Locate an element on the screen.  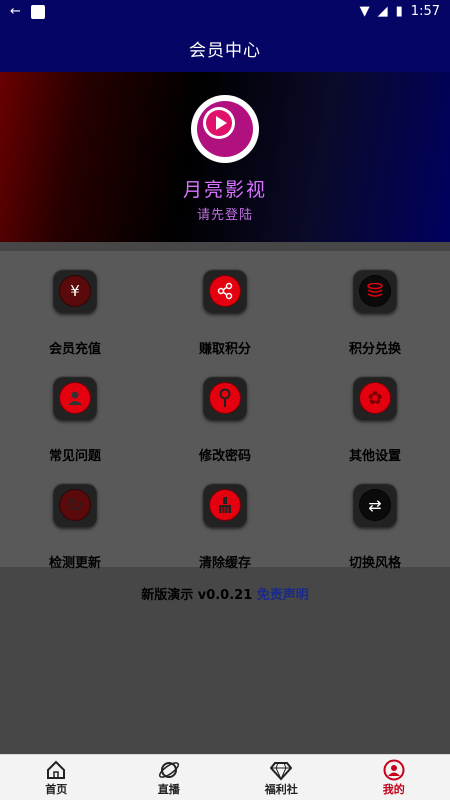
grid-item-label: 清除缓存 is located at coordinates (224, 563).